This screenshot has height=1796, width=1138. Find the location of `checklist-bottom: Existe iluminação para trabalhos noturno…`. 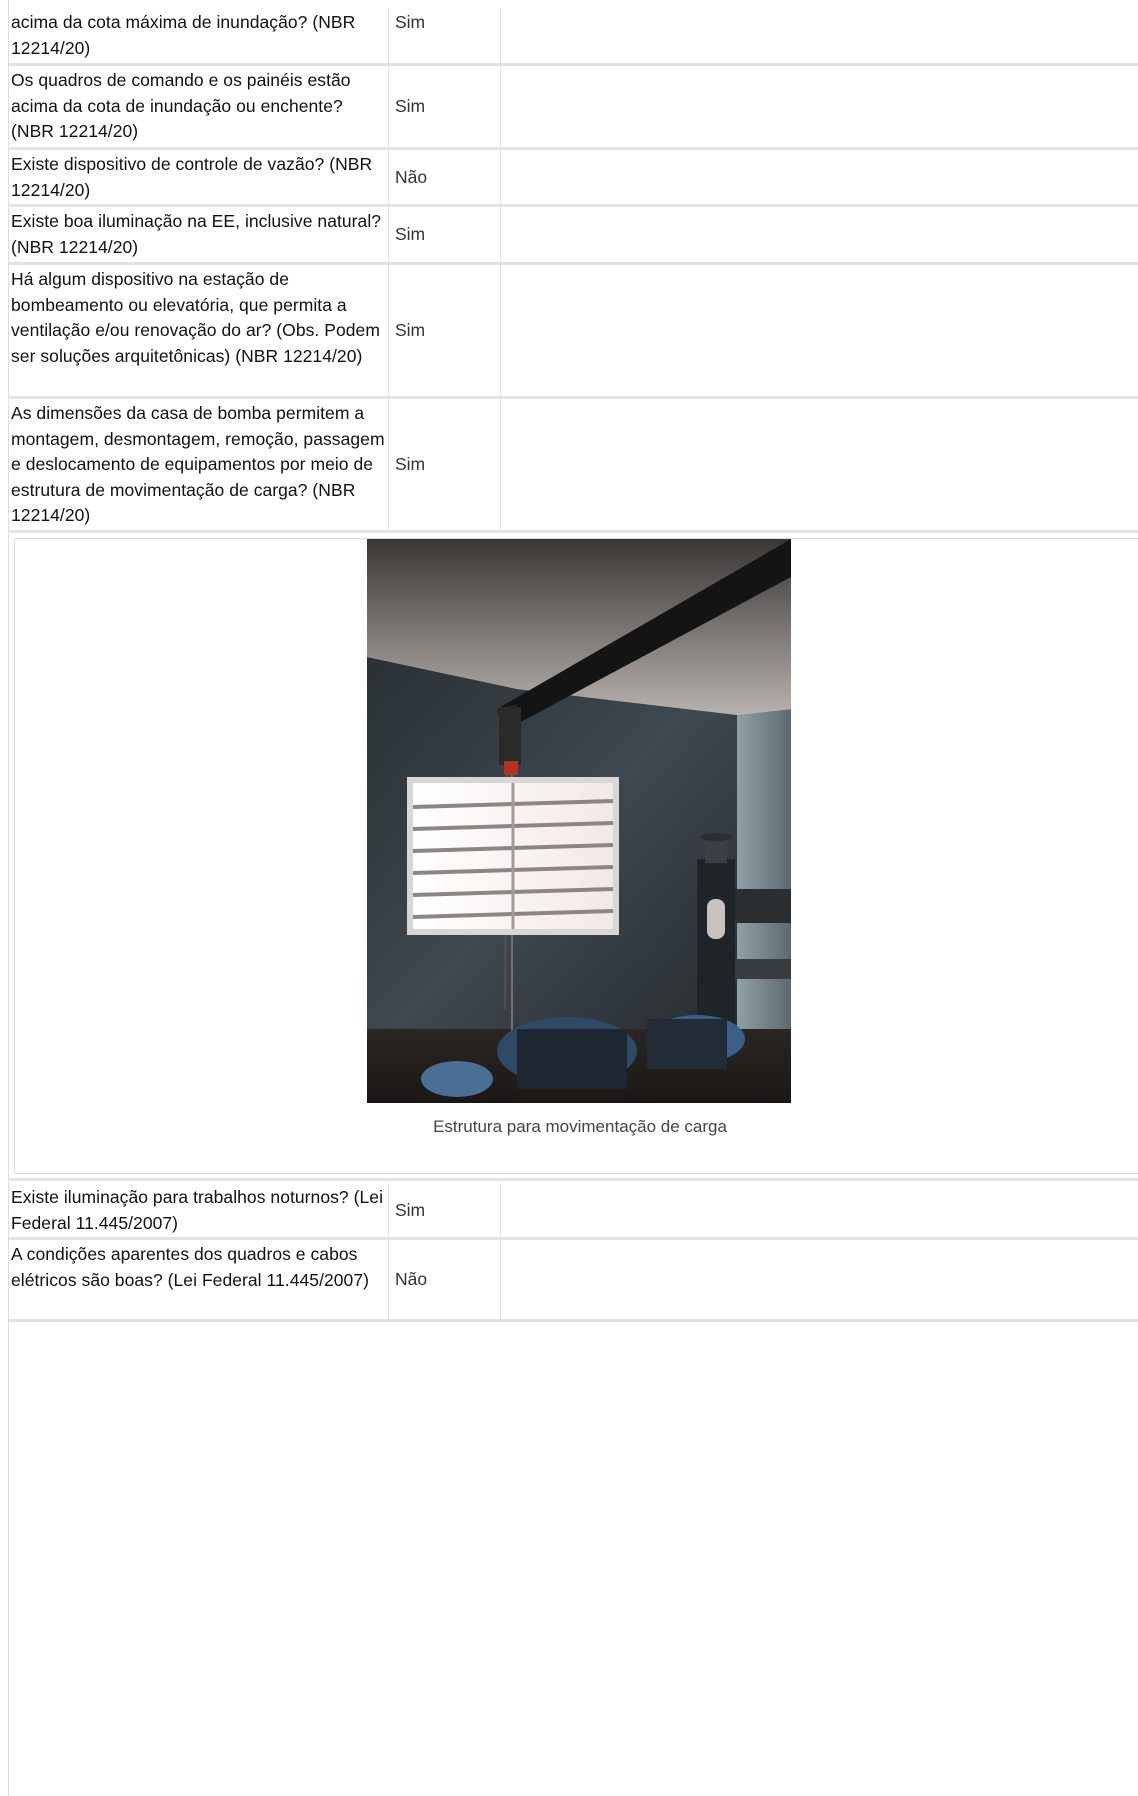

checklist-bottom: Existe iluminação para trabalhos noturno… is located at coordinates (573, 1252).